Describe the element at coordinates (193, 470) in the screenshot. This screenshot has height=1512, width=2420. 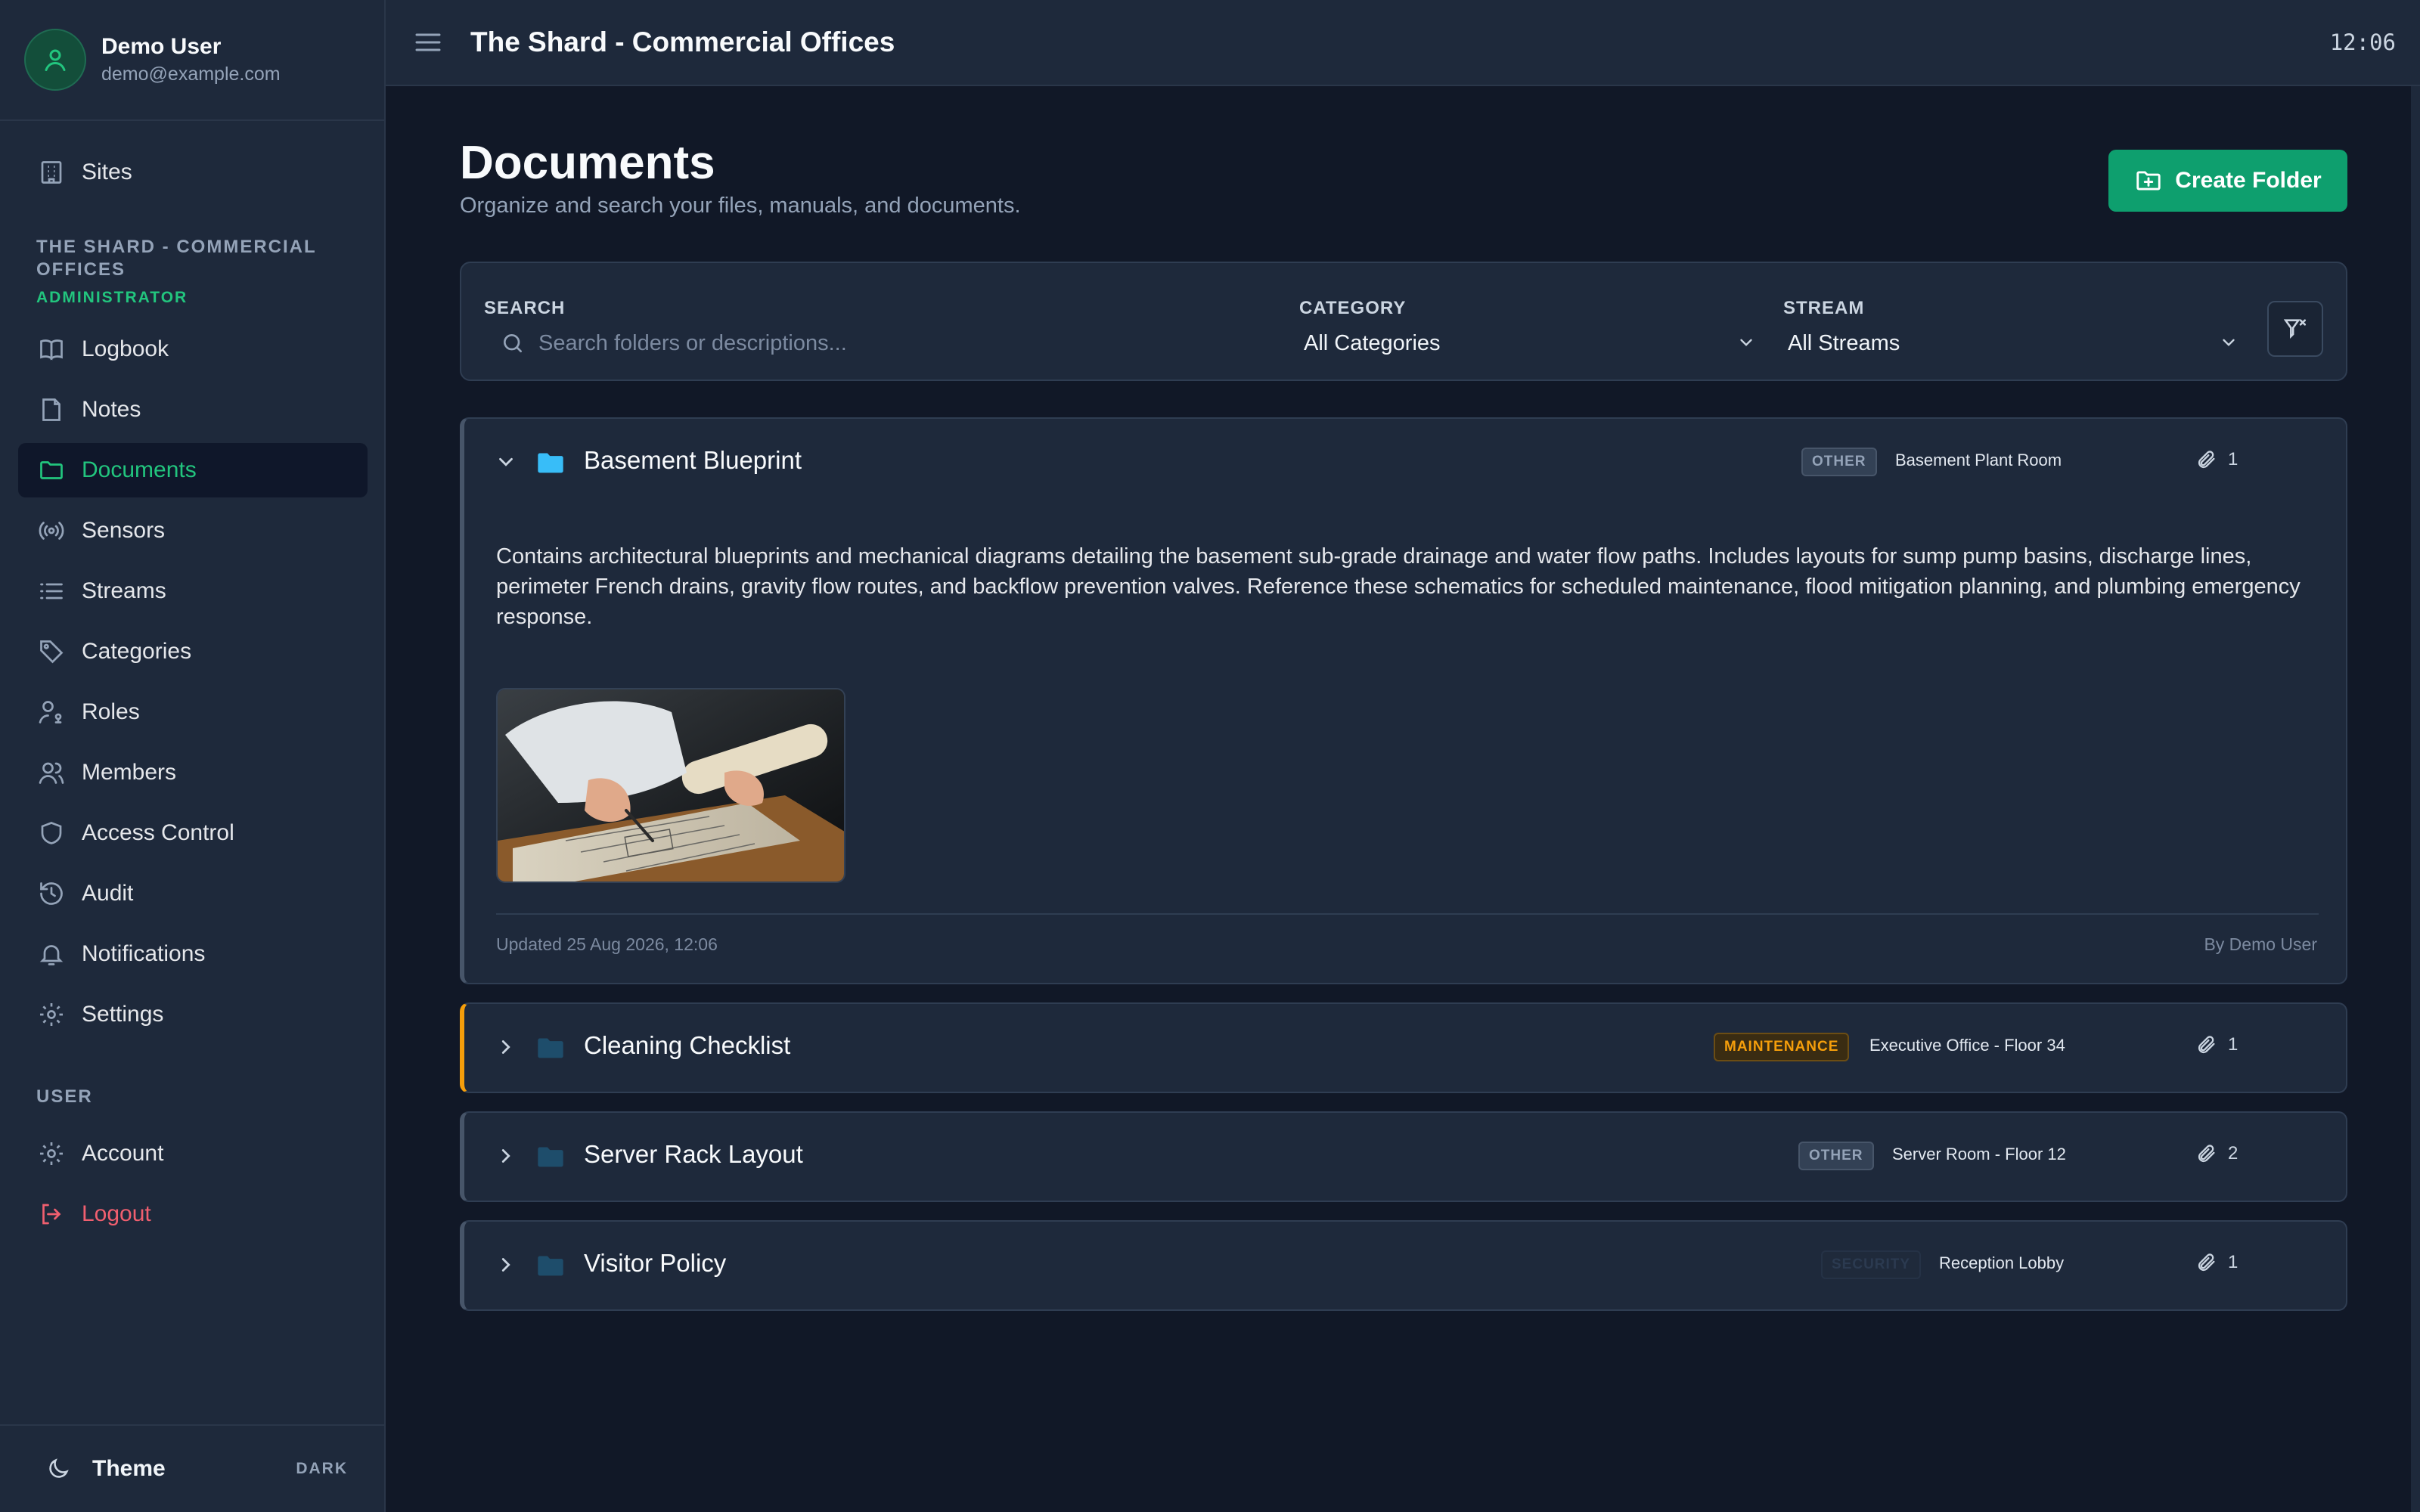
I see `sidebar-item-documents: Documents` at that location.